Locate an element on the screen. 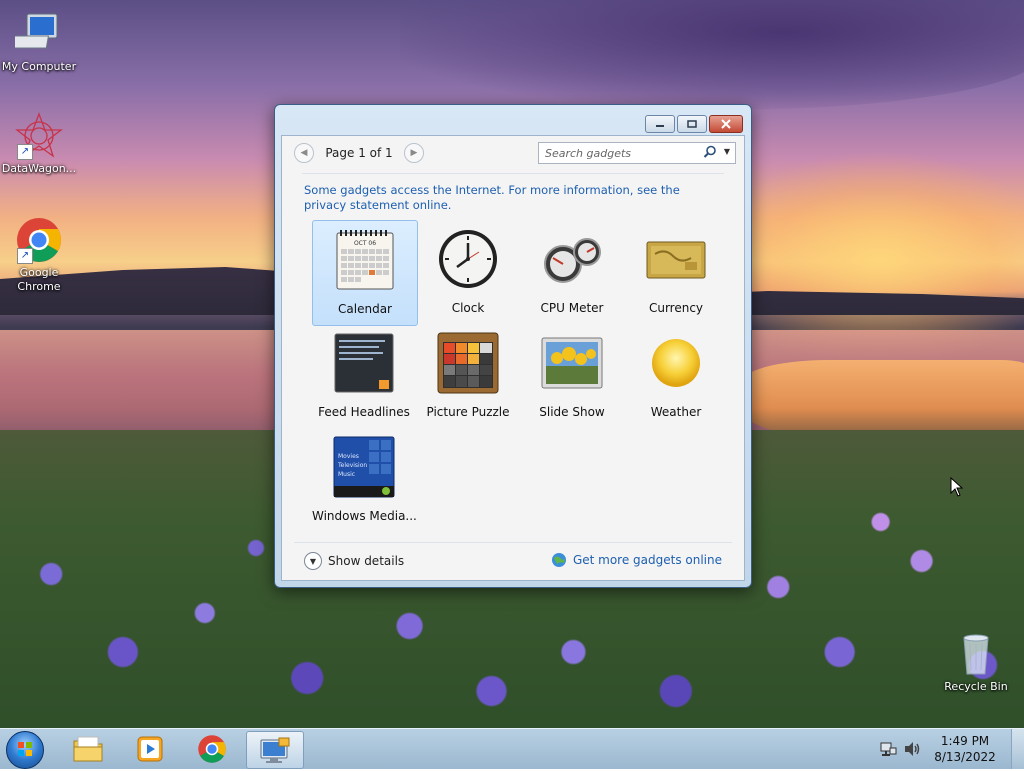 The width and height of the screenshot is (1024, 771). next-page-button: ▶ is located at coordinates (414, 153).